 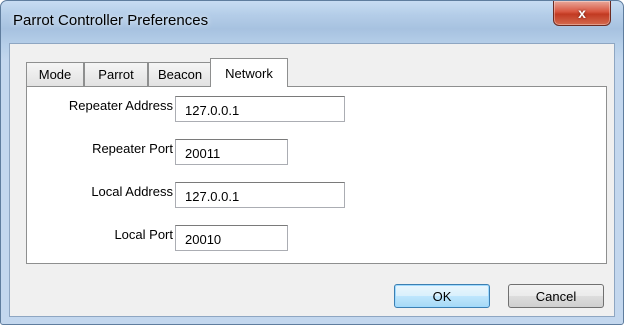 I want to click on cancel-button: Cancel, so click(x=556, y=296).